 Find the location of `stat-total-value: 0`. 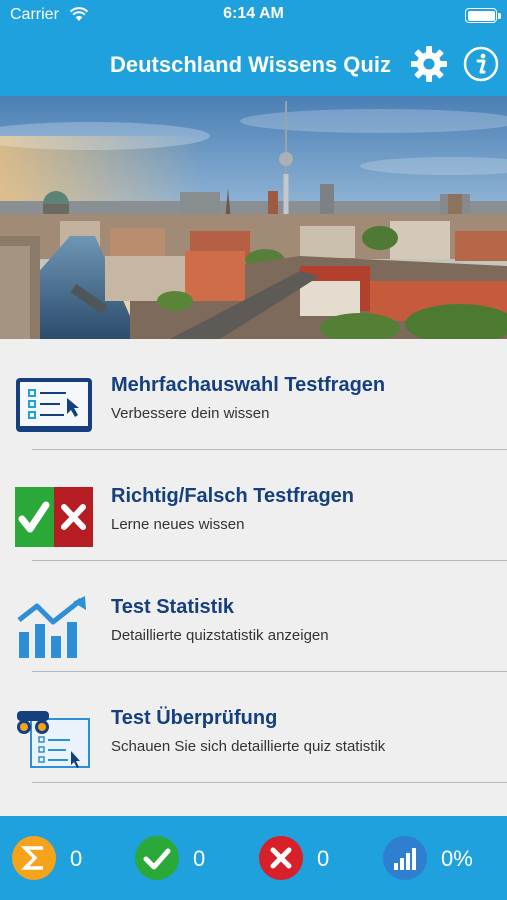

stat-total-value: 0 is located at coordinates (76, 858).